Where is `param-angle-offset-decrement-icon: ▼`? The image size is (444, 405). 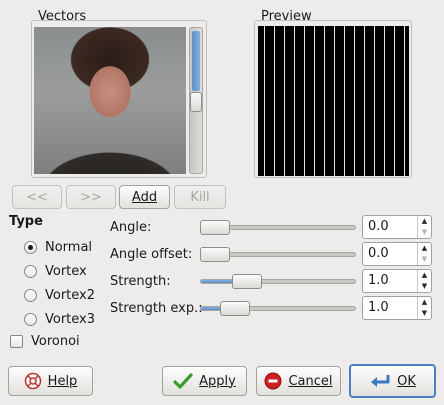 param-angle-offset-decrement-icon: ▼ is located at coordinates (424, 259).